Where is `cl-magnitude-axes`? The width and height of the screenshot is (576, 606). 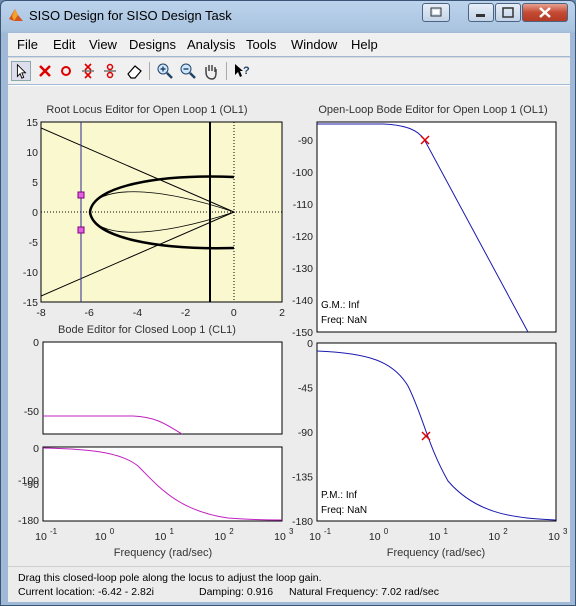
cl-magnitude-axes is located at coordinates (162, 388).